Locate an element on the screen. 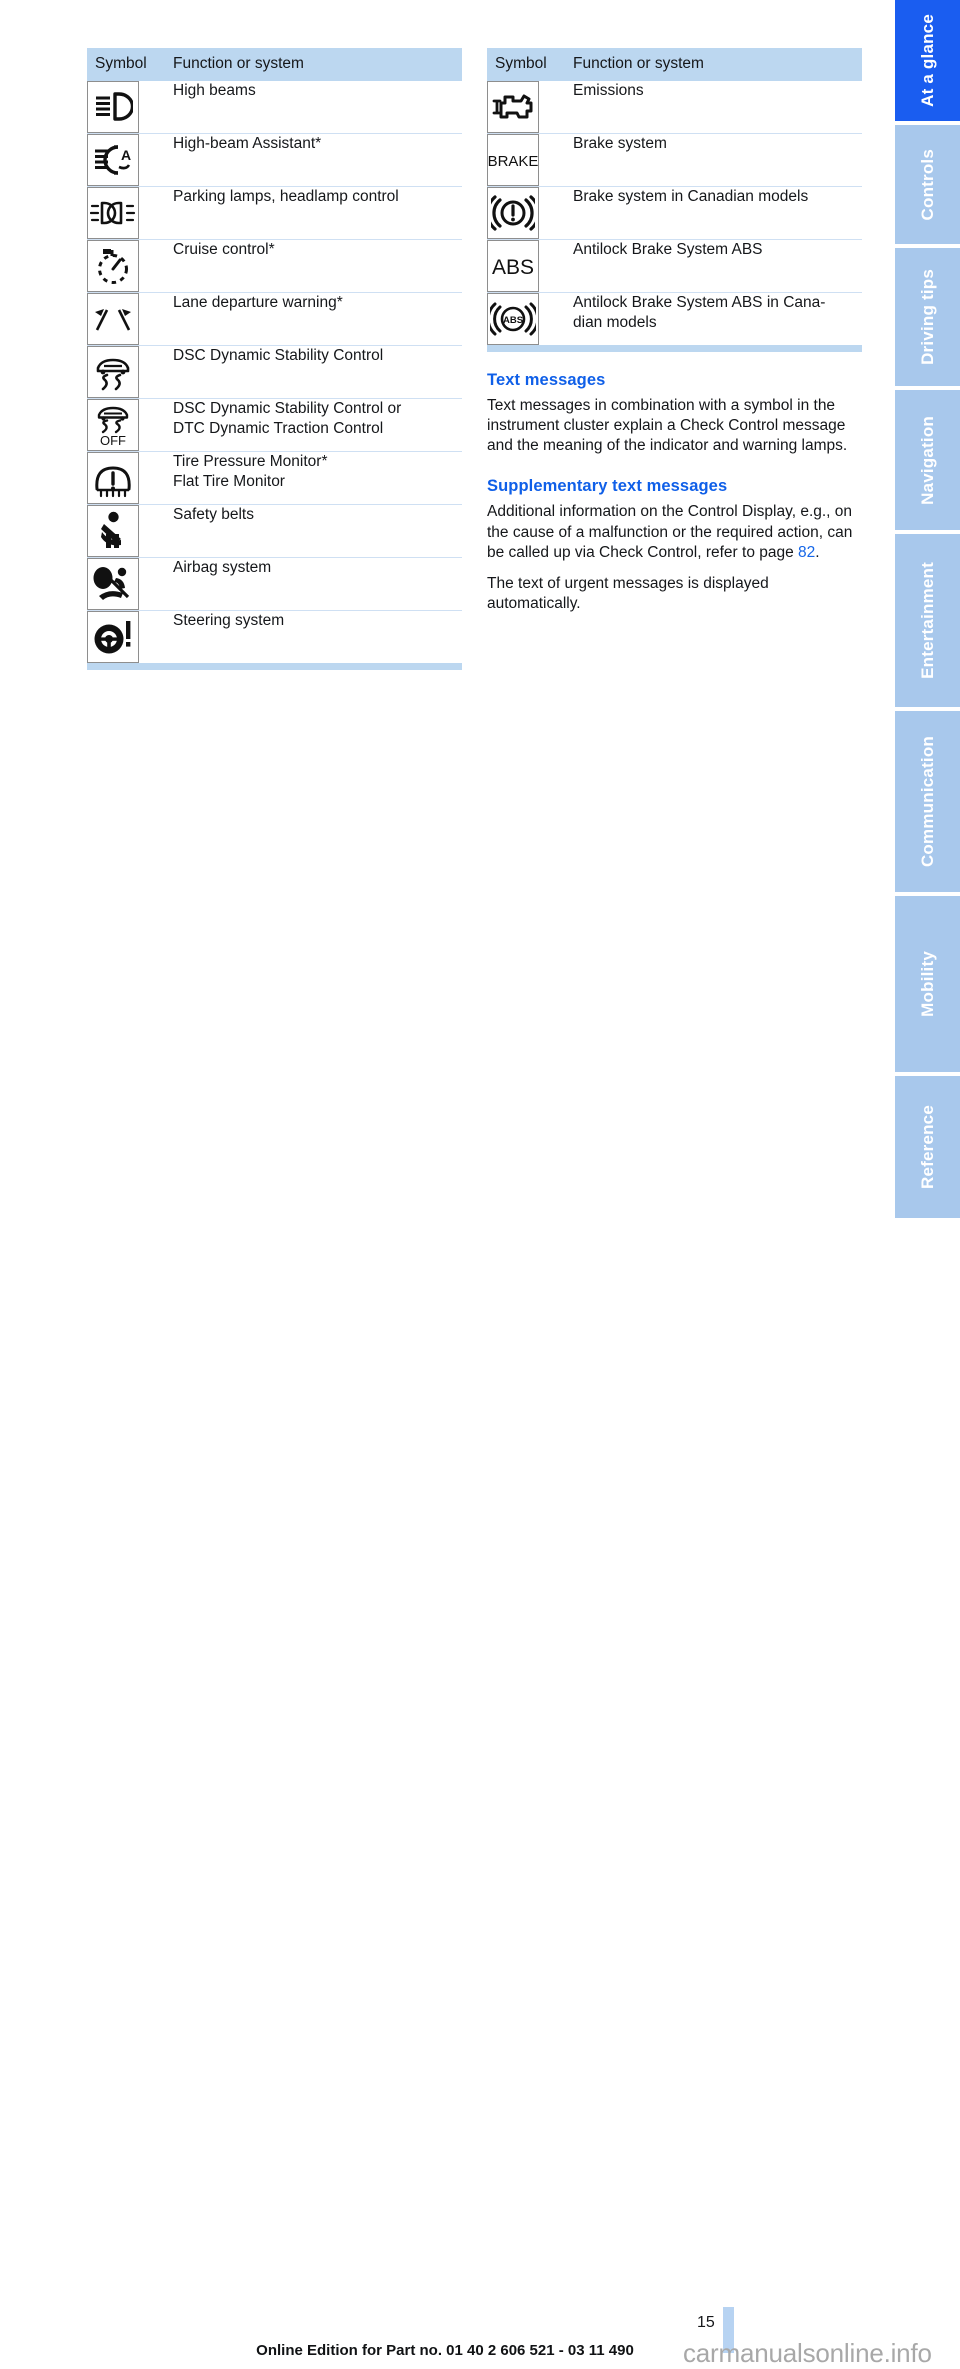 The image size is (960, 2369). table-row: Parking lamps, headlamp control is located at coordinates (274, 213).